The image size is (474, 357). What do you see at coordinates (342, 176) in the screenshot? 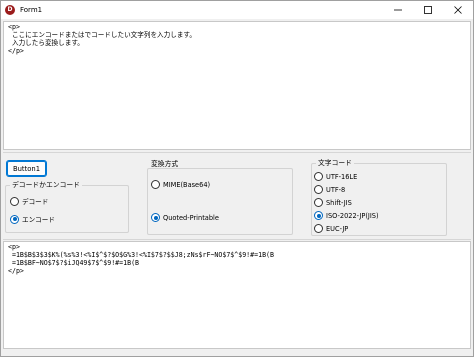
I see `radio-label: UTF-16LE` at bounding box center [342, 176].